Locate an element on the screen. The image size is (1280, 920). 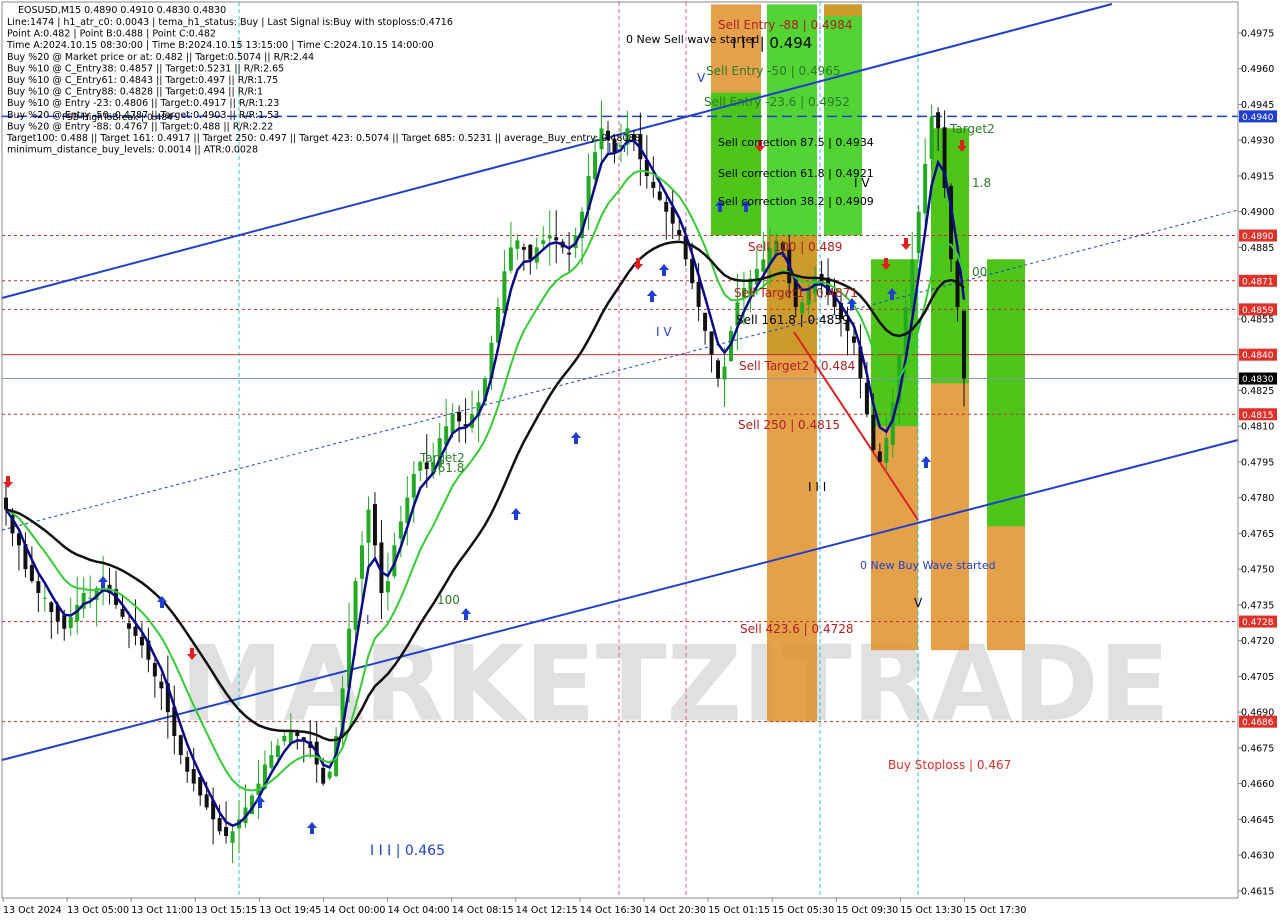
sell-4236-label: Sell 423.6 | 0.4728 is located at coordinates (797, 629).